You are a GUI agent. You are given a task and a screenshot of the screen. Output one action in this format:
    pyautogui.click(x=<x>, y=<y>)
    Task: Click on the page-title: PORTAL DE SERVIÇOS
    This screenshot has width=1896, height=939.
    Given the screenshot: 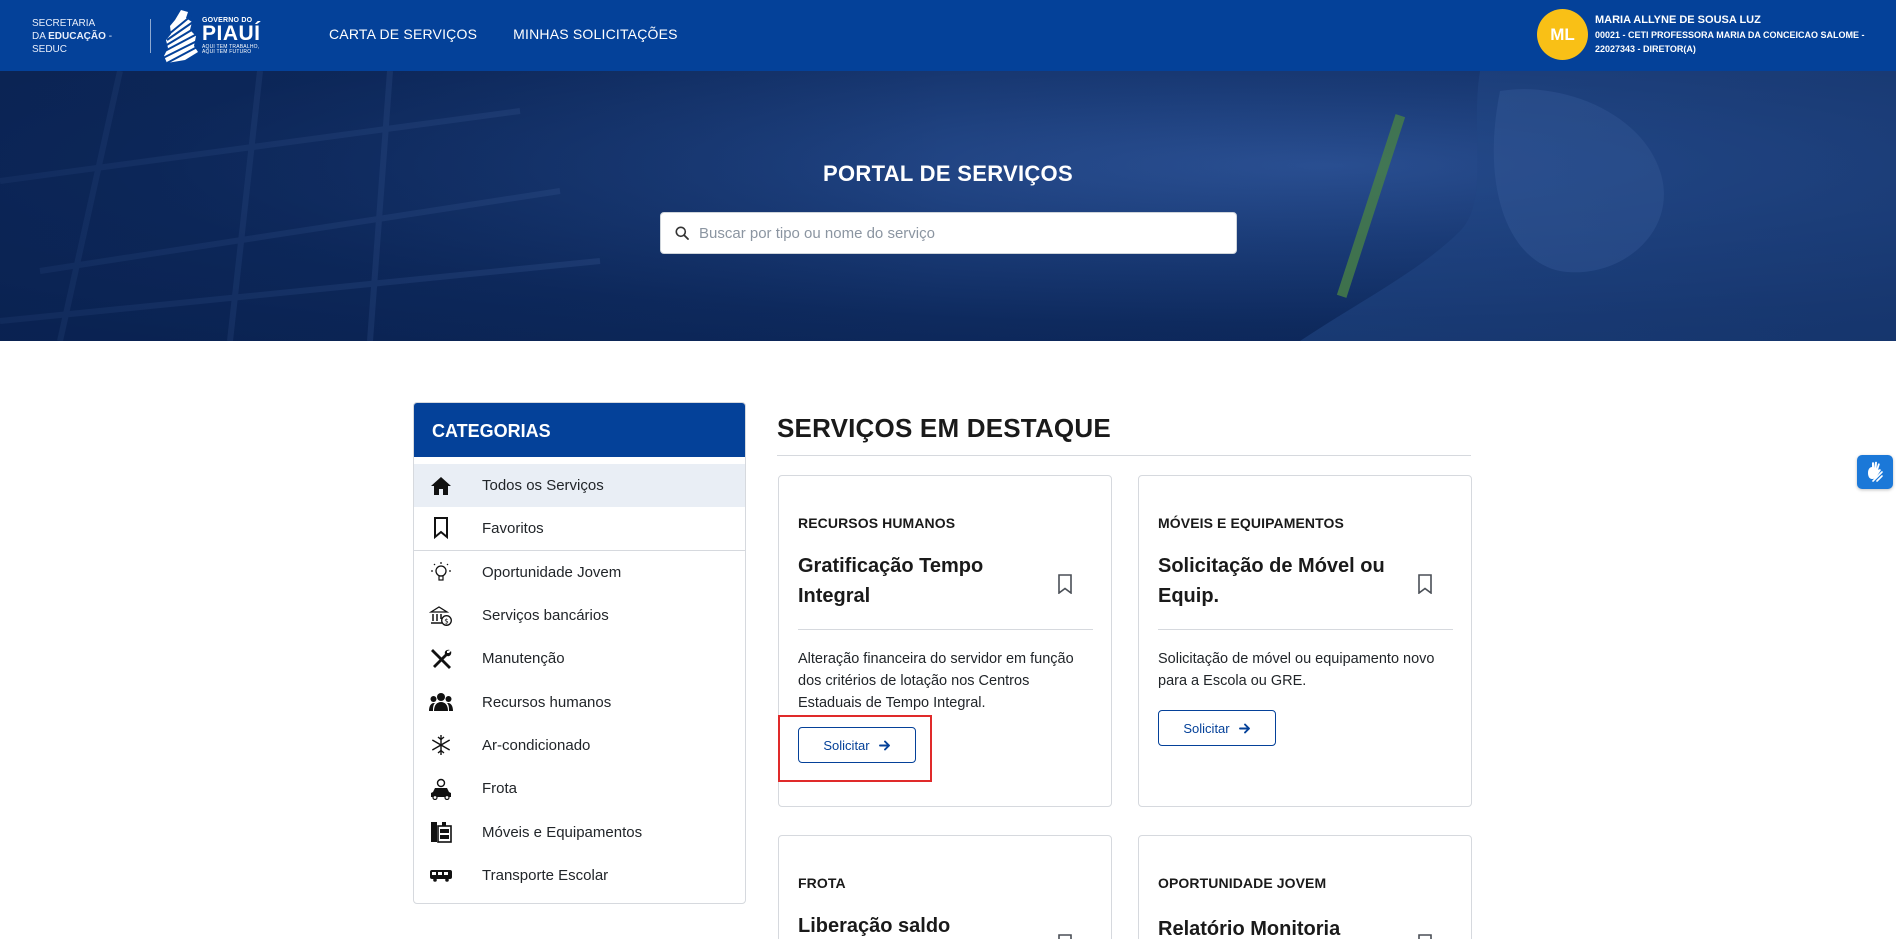 What is the action you would take?
    pyautogui.click(x=948, y=173)
    